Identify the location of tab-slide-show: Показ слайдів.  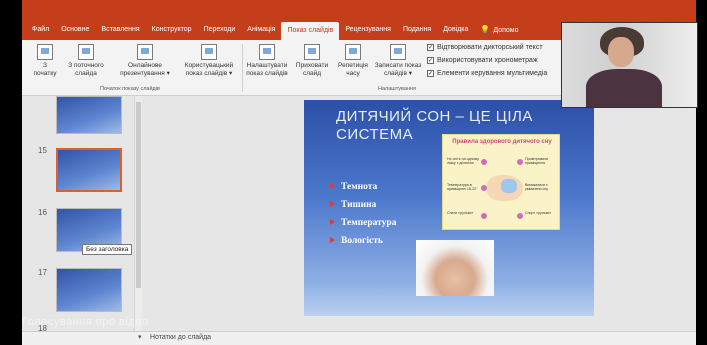
(310, 31).